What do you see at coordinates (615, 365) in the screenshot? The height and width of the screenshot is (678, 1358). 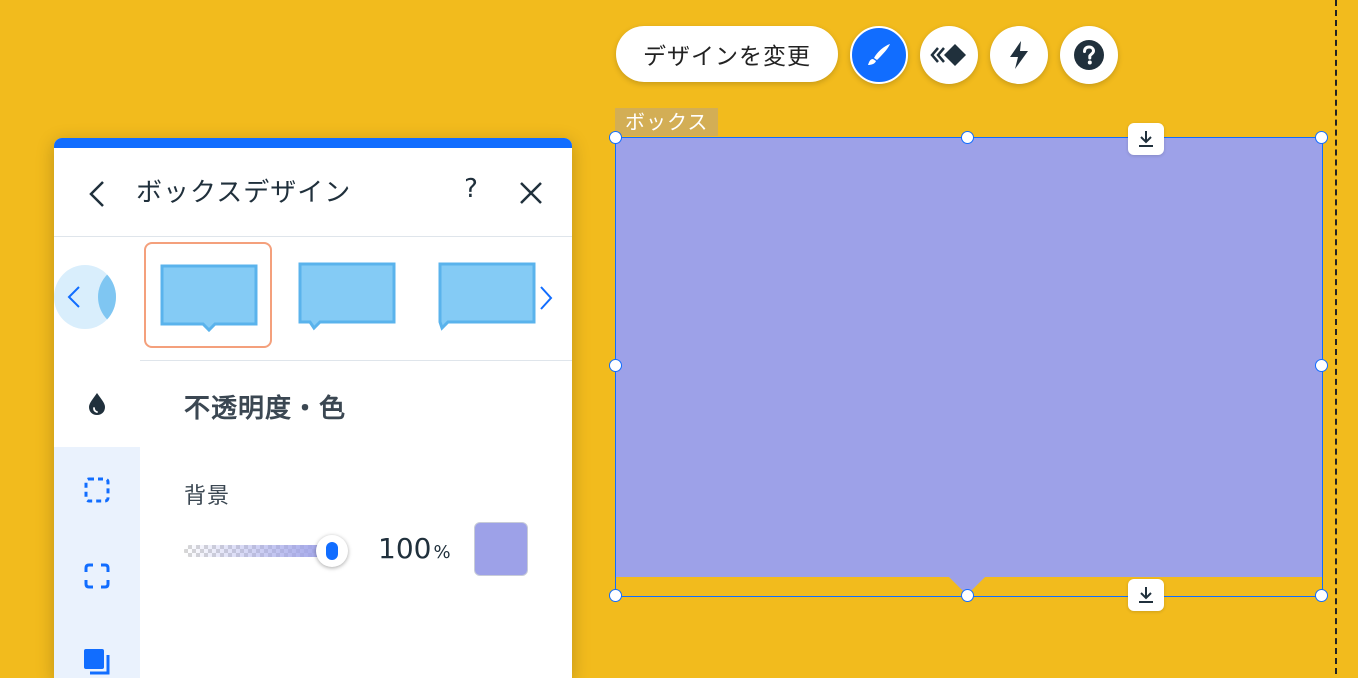 I see `resize-handle-left` at bounding box center [615, 365].